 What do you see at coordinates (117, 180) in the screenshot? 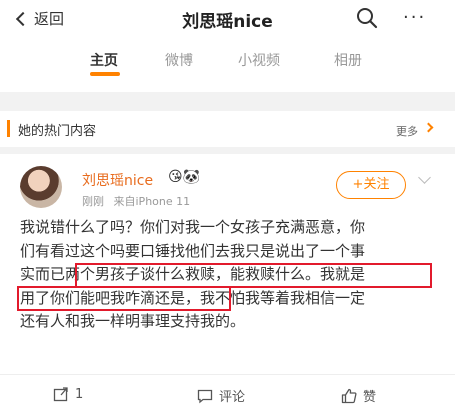
I see `author-name: 刘思瑶nice` at bounding box center [117, 180].